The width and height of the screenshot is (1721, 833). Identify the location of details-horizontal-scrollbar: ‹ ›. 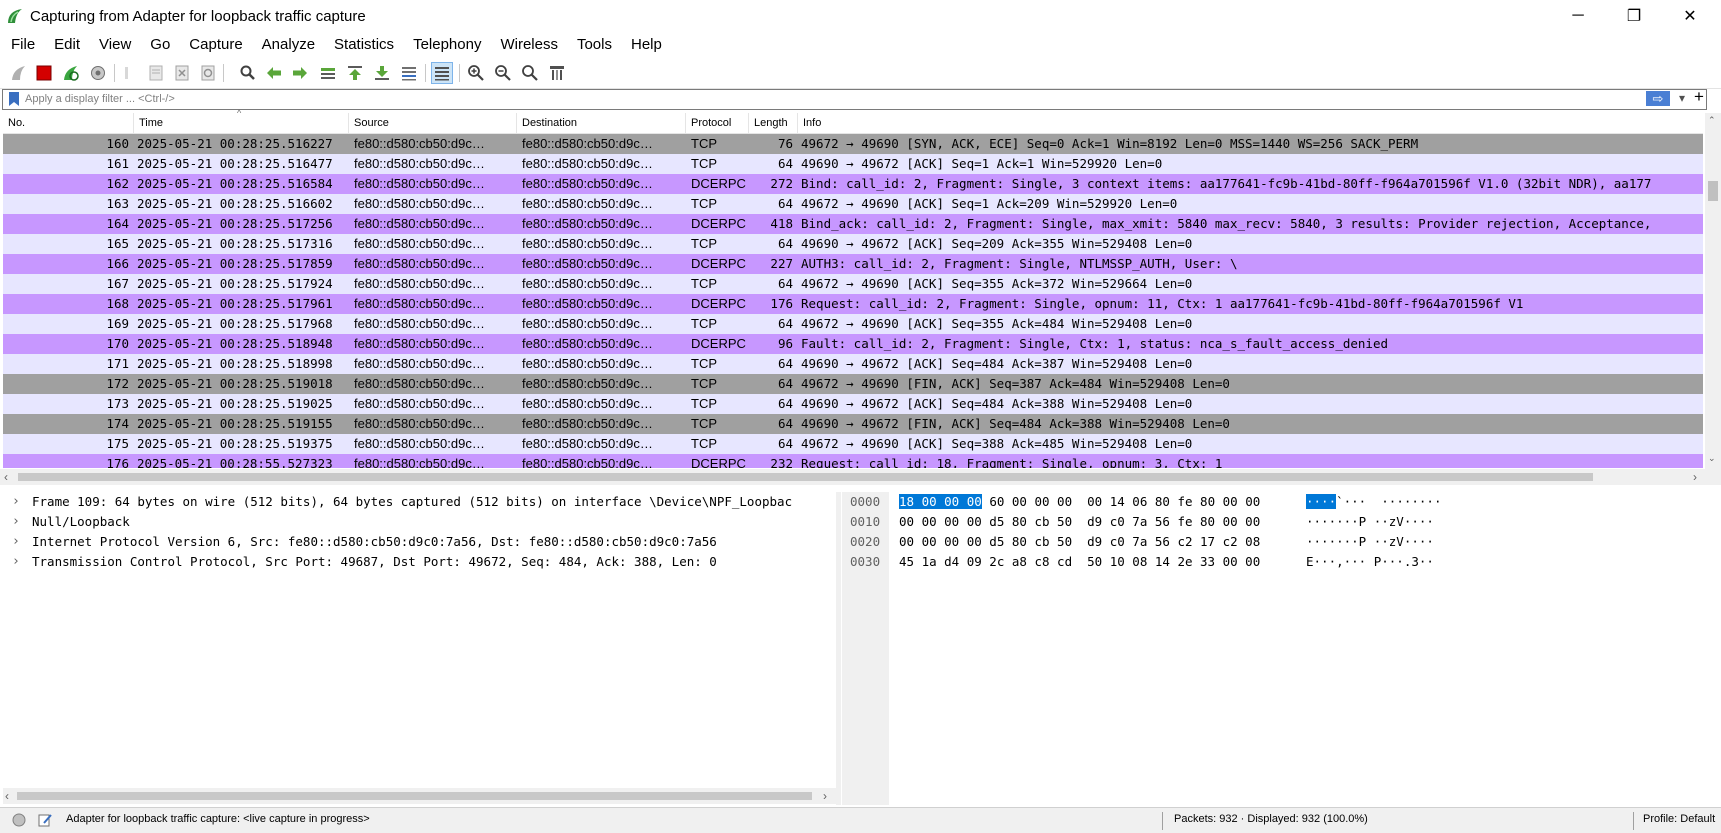
(419, 796).